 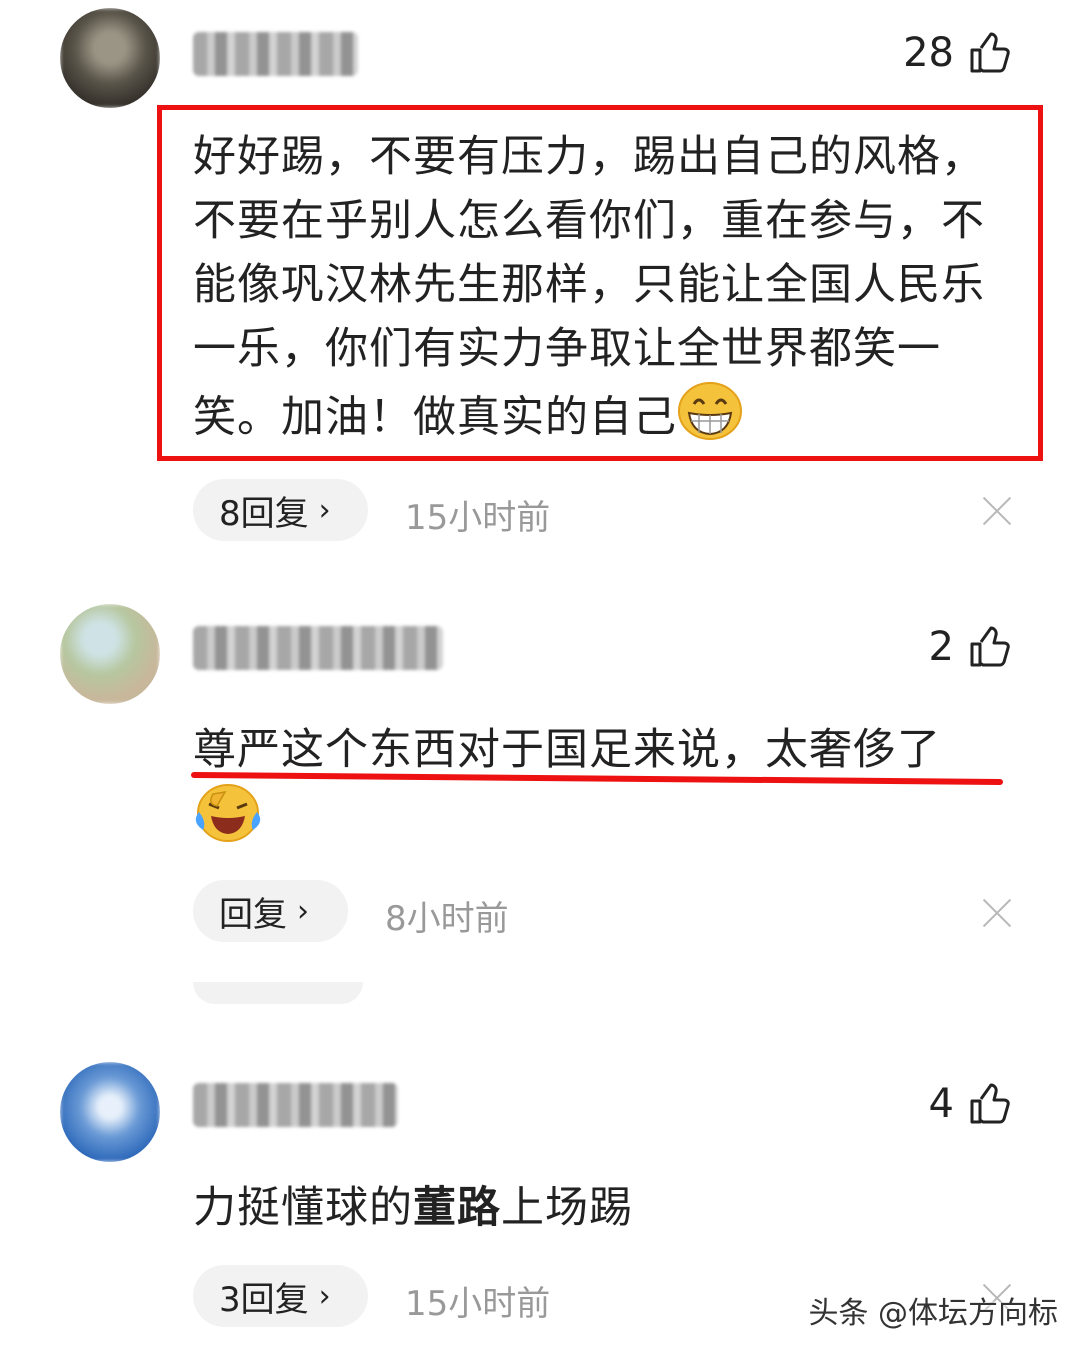 I want to click on like-button: 2, so click(x=970, y=647).